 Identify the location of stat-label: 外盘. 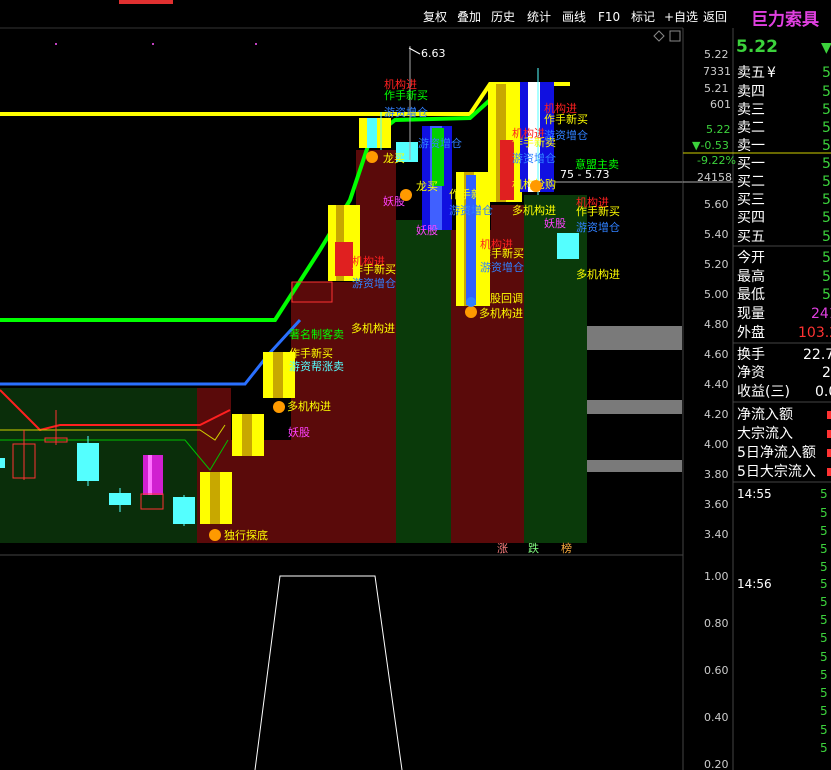
(751, 332).